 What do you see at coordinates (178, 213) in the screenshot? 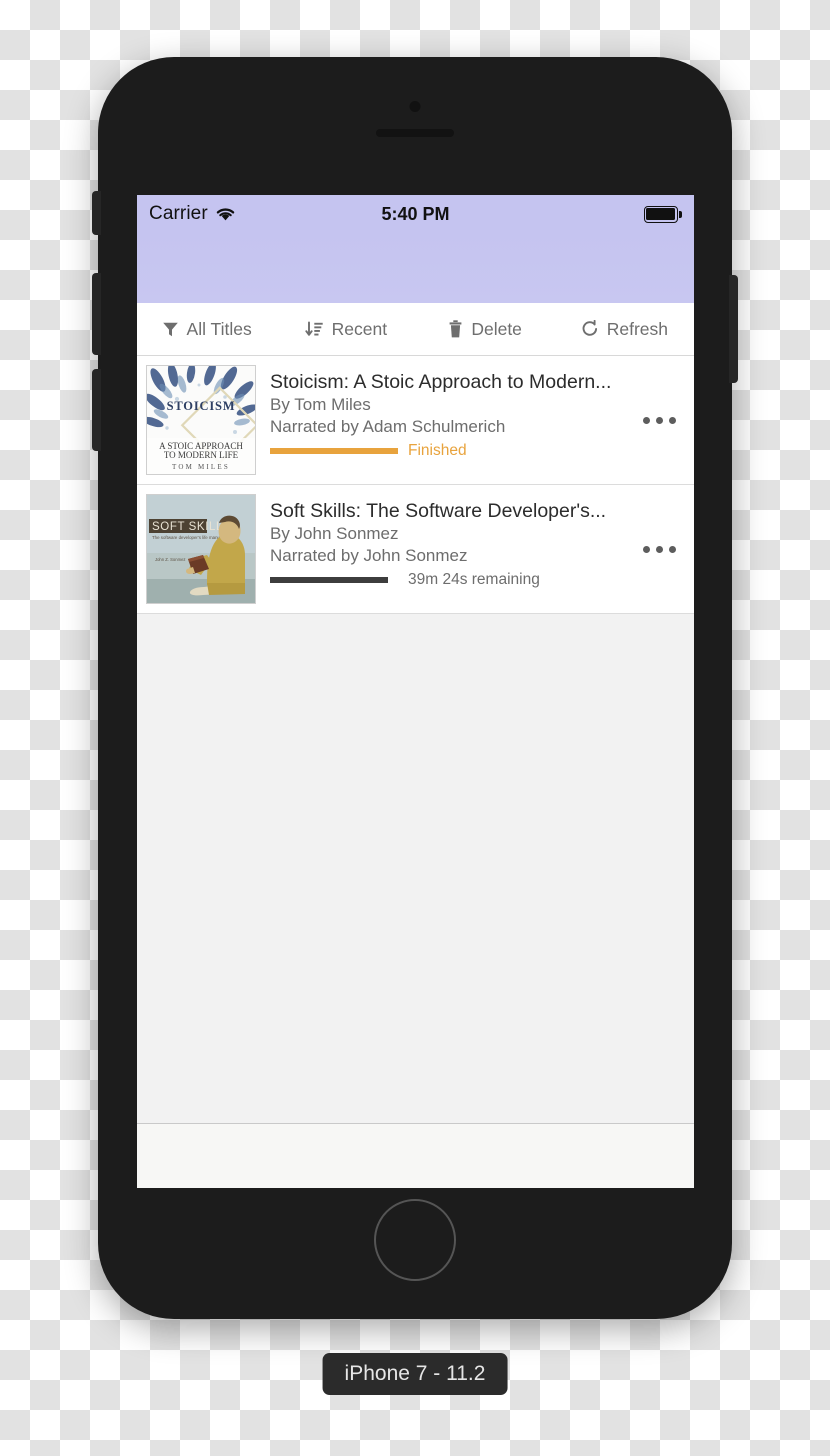
I see `carrier-label: Carrier` at bounding box center [178, 213].